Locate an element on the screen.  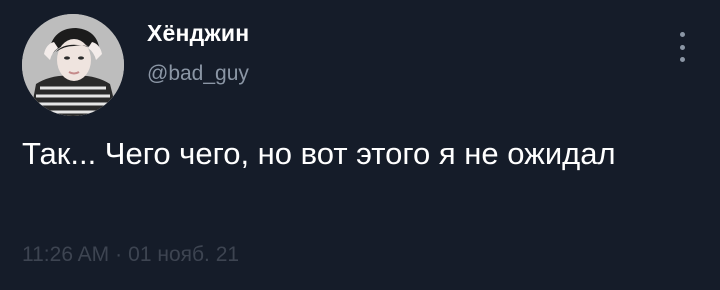
user-handle: @bad_guy is located at coordinates (198, 74).